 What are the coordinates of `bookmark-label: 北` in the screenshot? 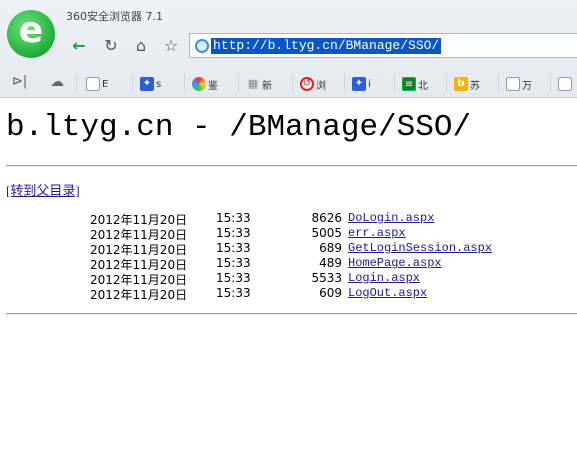 It's located at (423, 86).